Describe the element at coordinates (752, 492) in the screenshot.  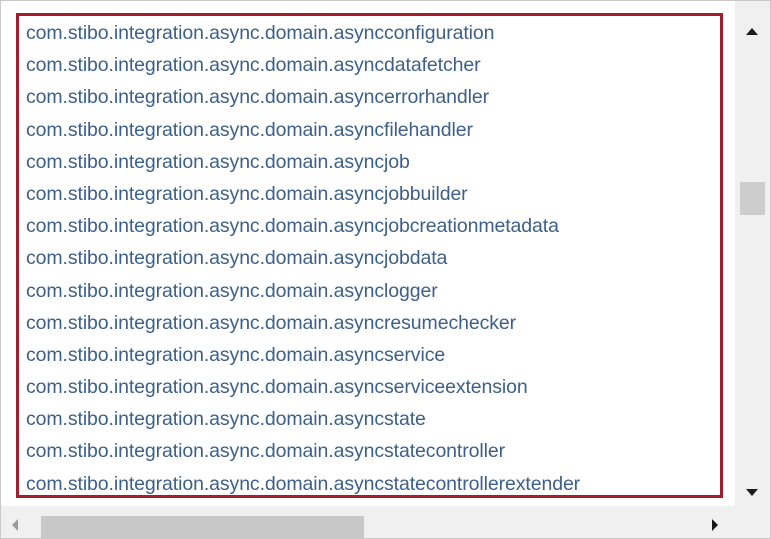
I see `arrow-down-icon` at that location.